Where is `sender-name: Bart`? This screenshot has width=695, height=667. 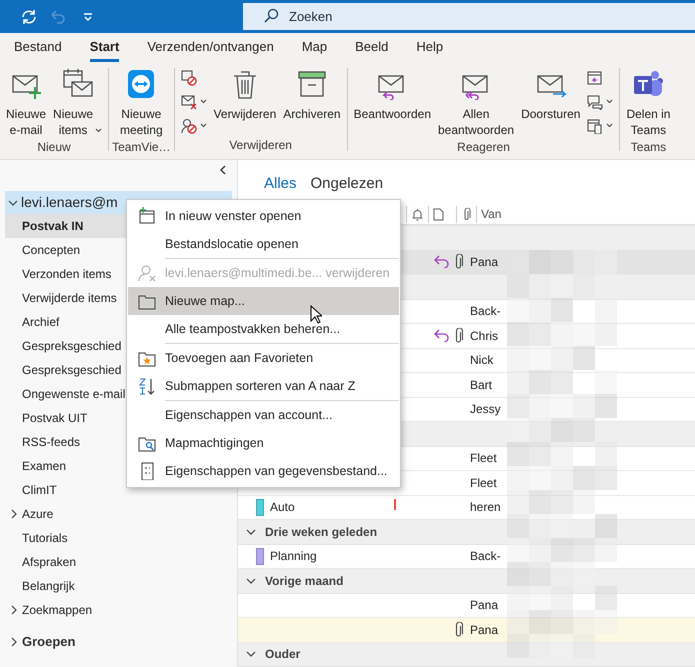 sender-name: Bart is located at coordinates (481, 385).